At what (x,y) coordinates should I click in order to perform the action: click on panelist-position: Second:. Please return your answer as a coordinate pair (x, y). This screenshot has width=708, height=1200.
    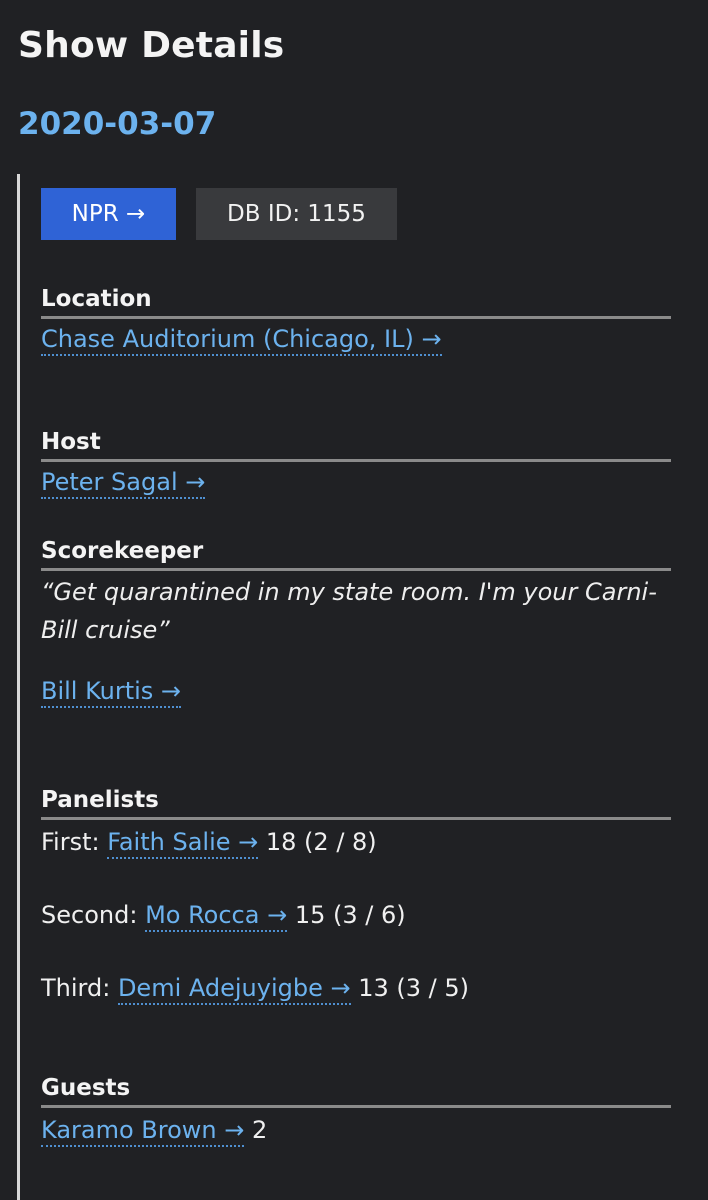
    Looking at the image, I should click on (89, 915).